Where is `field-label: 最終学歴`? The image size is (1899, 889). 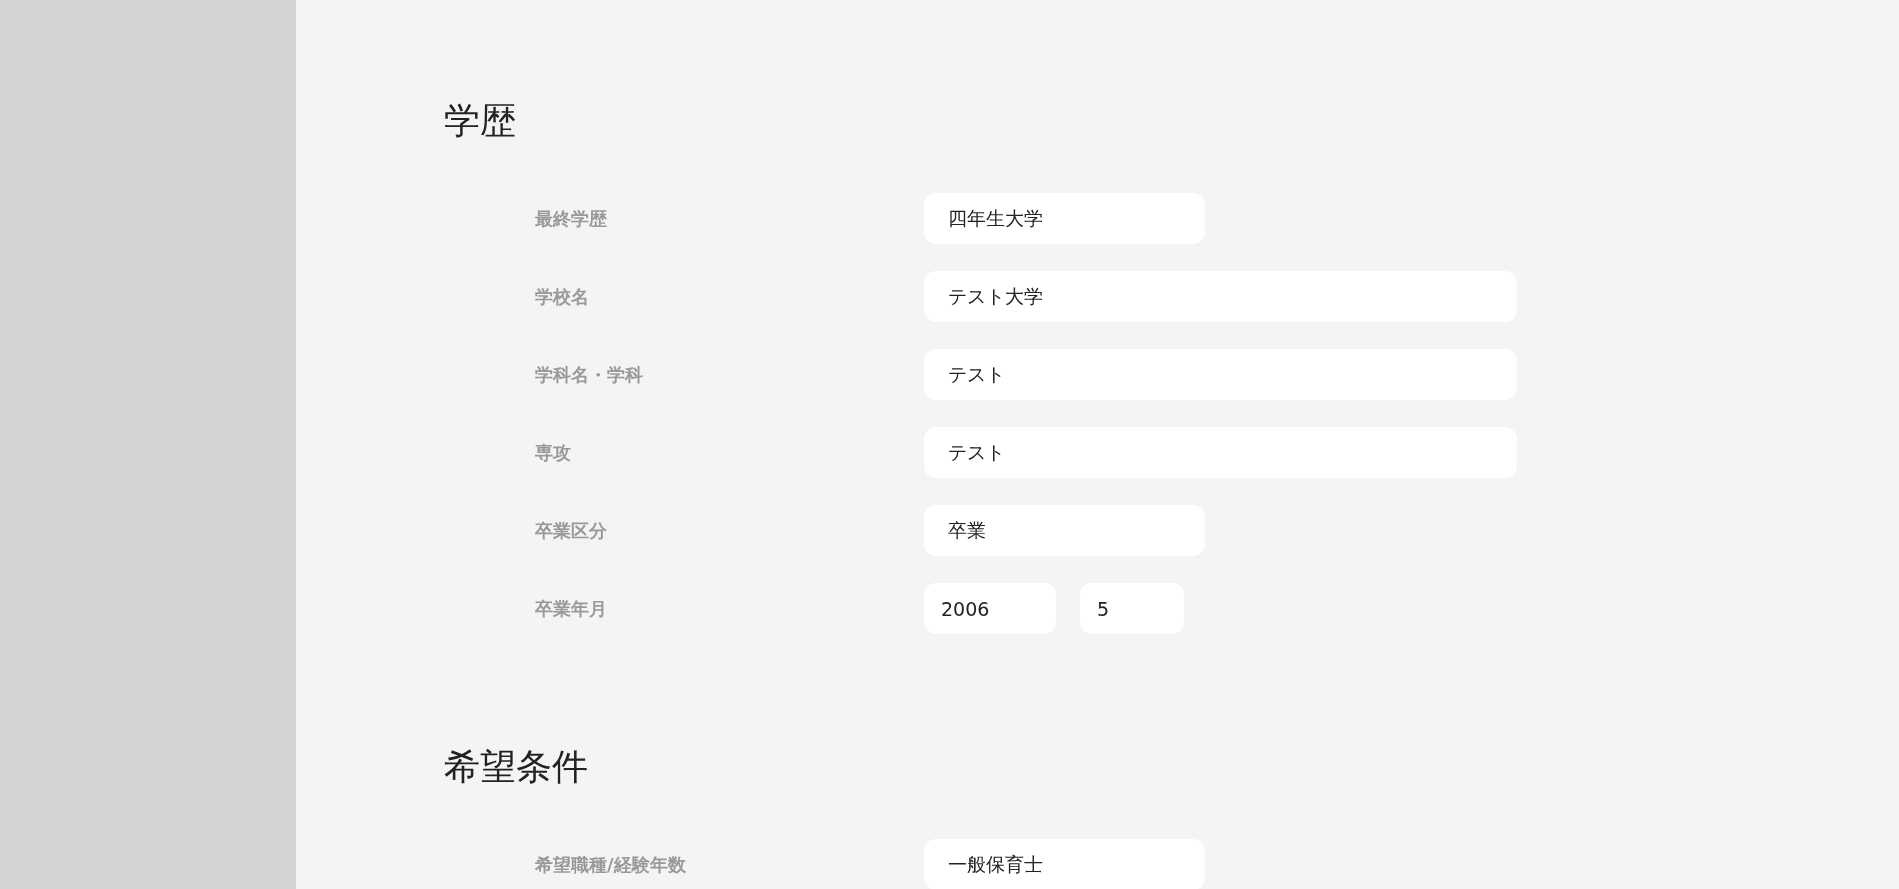 field-label: 最終学歴 is located at coordinates (571, 218).